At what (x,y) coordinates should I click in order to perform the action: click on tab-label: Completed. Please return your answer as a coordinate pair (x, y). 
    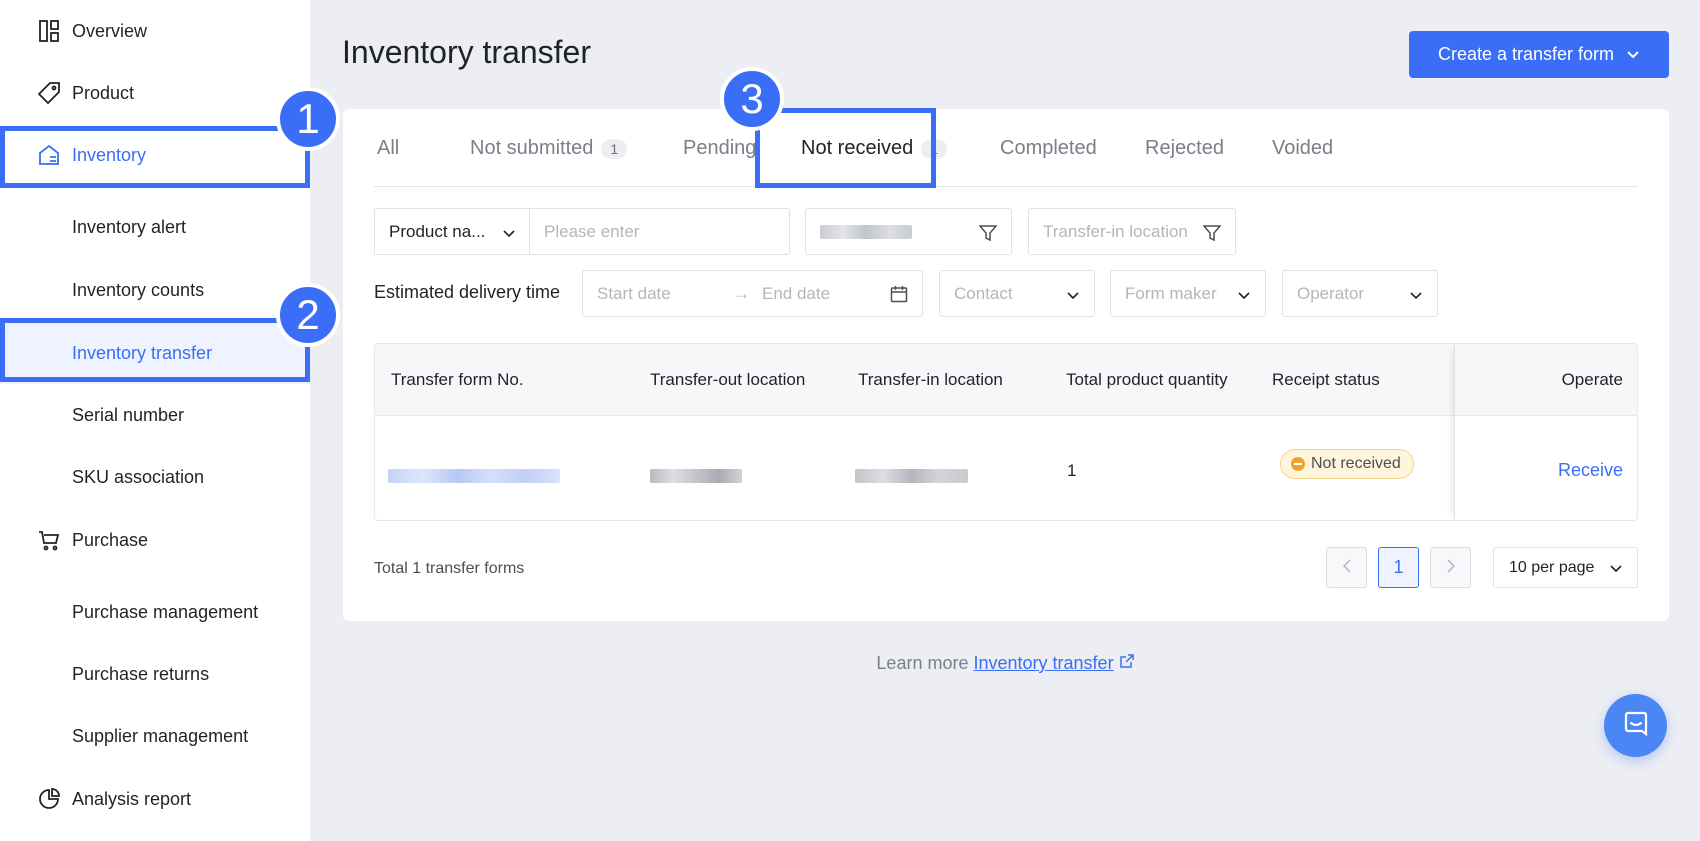
    Looking at the image, I should click on (1048, 148).